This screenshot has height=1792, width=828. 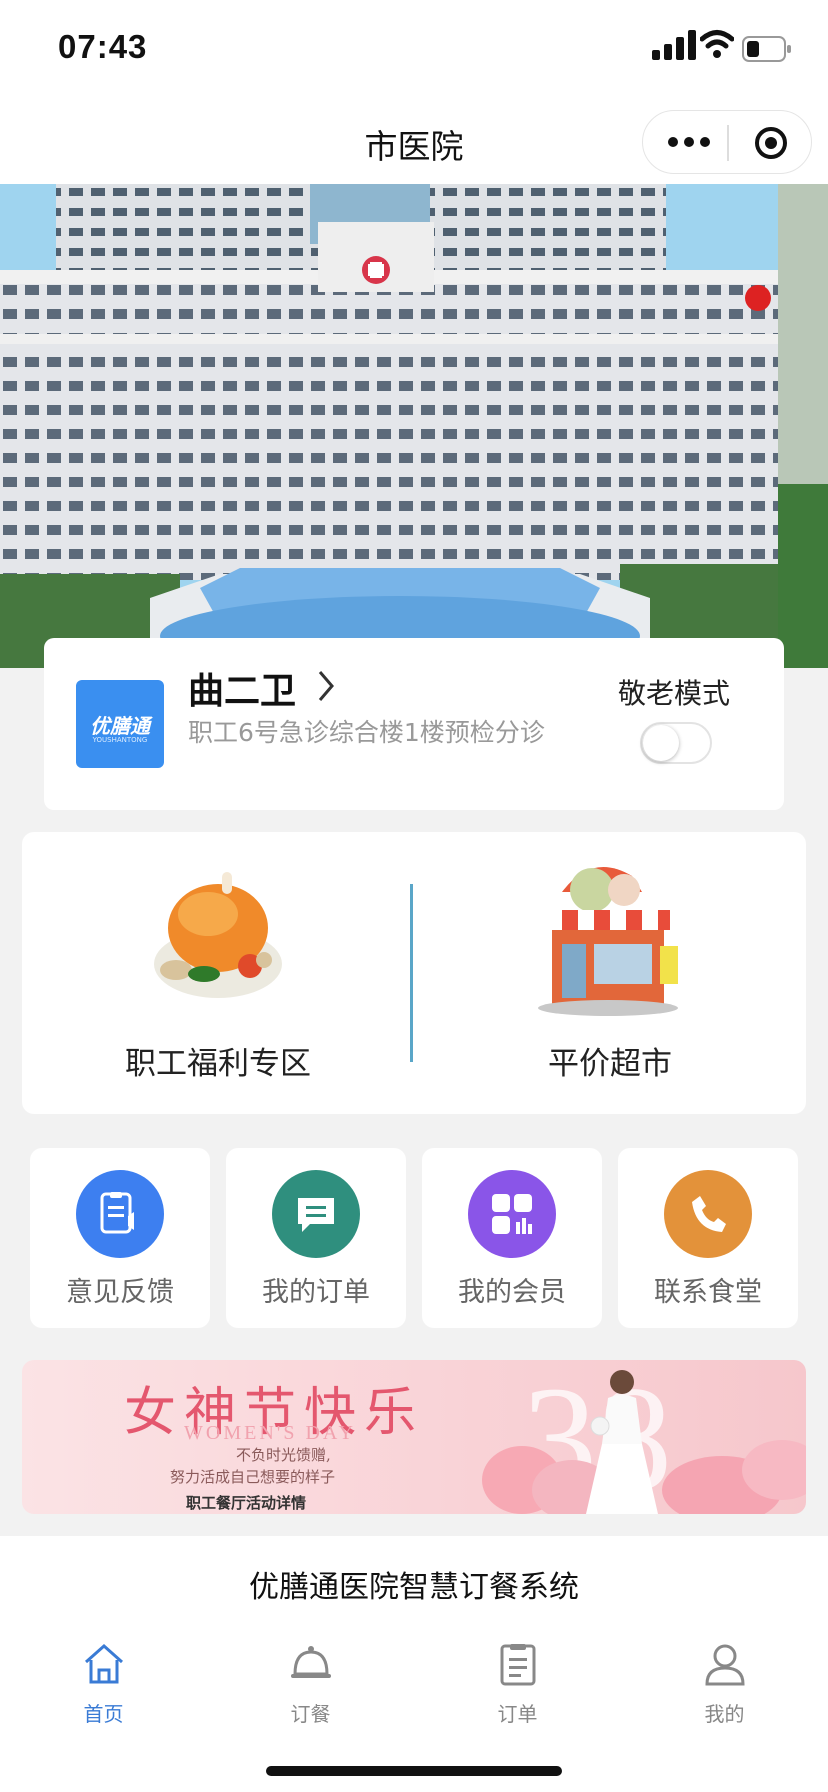 I want to click on member-icon-circle, so click(x=512, y=1214).